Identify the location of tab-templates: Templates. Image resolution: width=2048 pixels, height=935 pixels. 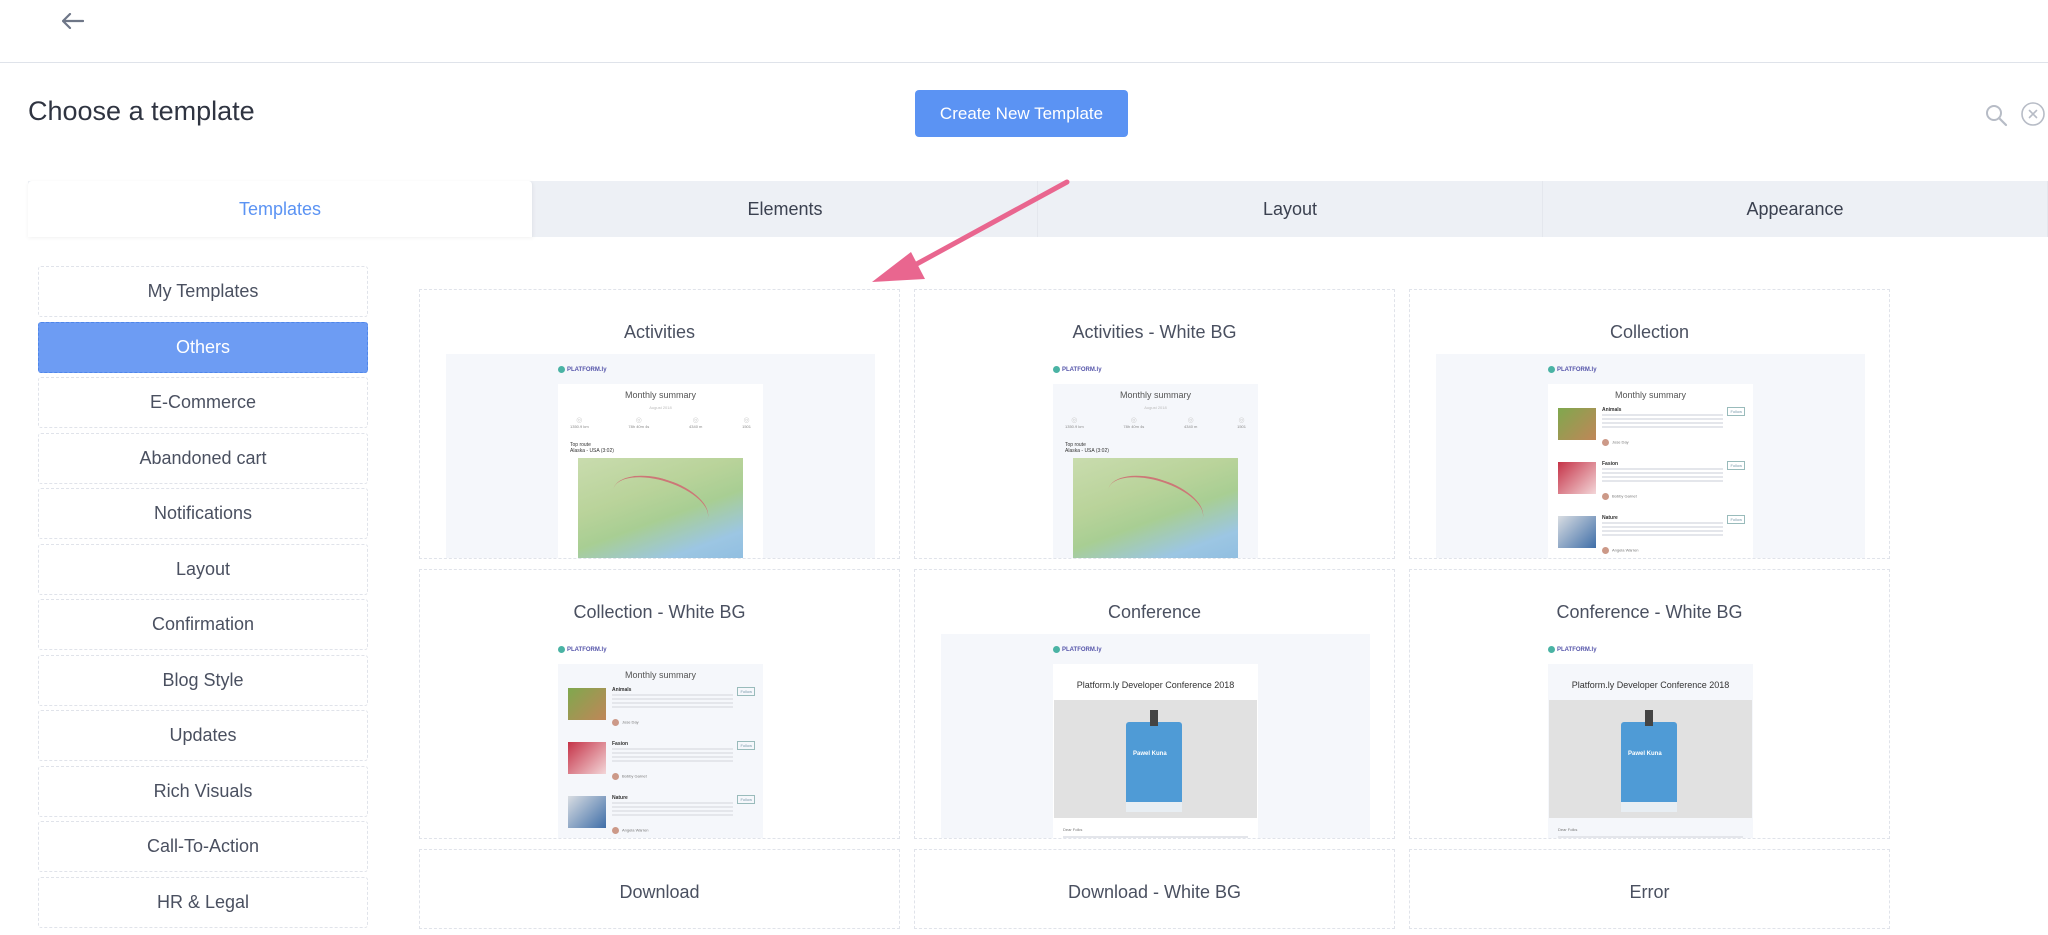
(280, 209).